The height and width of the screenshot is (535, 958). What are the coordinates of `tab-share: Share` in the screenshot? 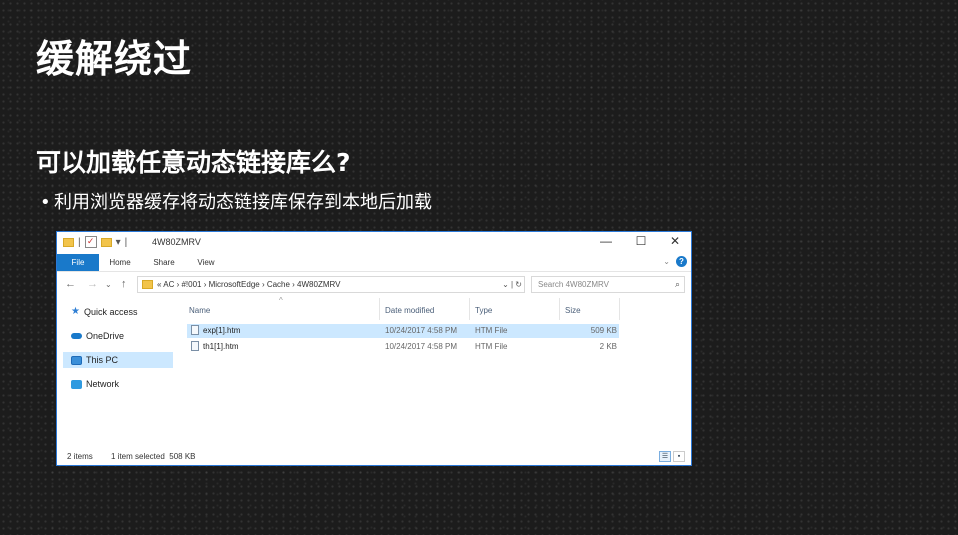 It's located at (164, 262).